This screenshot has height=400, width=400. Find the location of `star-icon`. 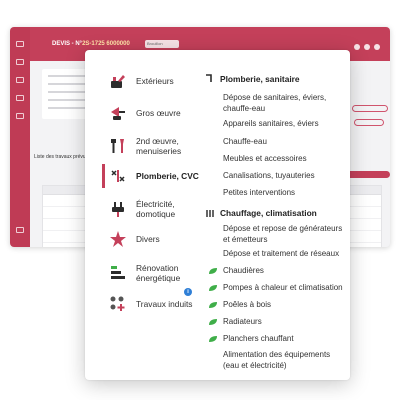

star-icon is located at coordinates (118, 239).